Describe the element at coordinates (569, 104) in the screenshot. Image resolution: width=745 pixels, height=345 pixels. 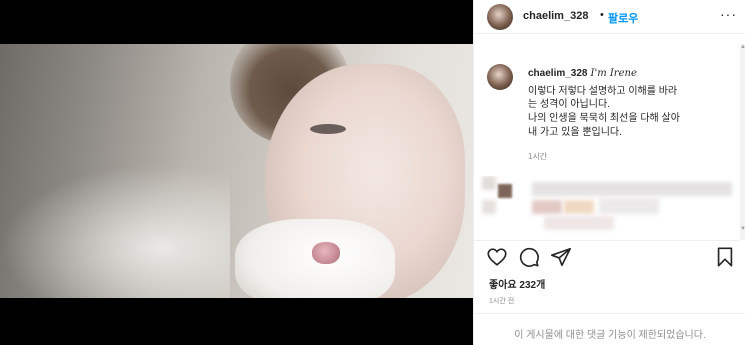
I see `caption-line-2: 는 성격이 아닙니다.` at that location.